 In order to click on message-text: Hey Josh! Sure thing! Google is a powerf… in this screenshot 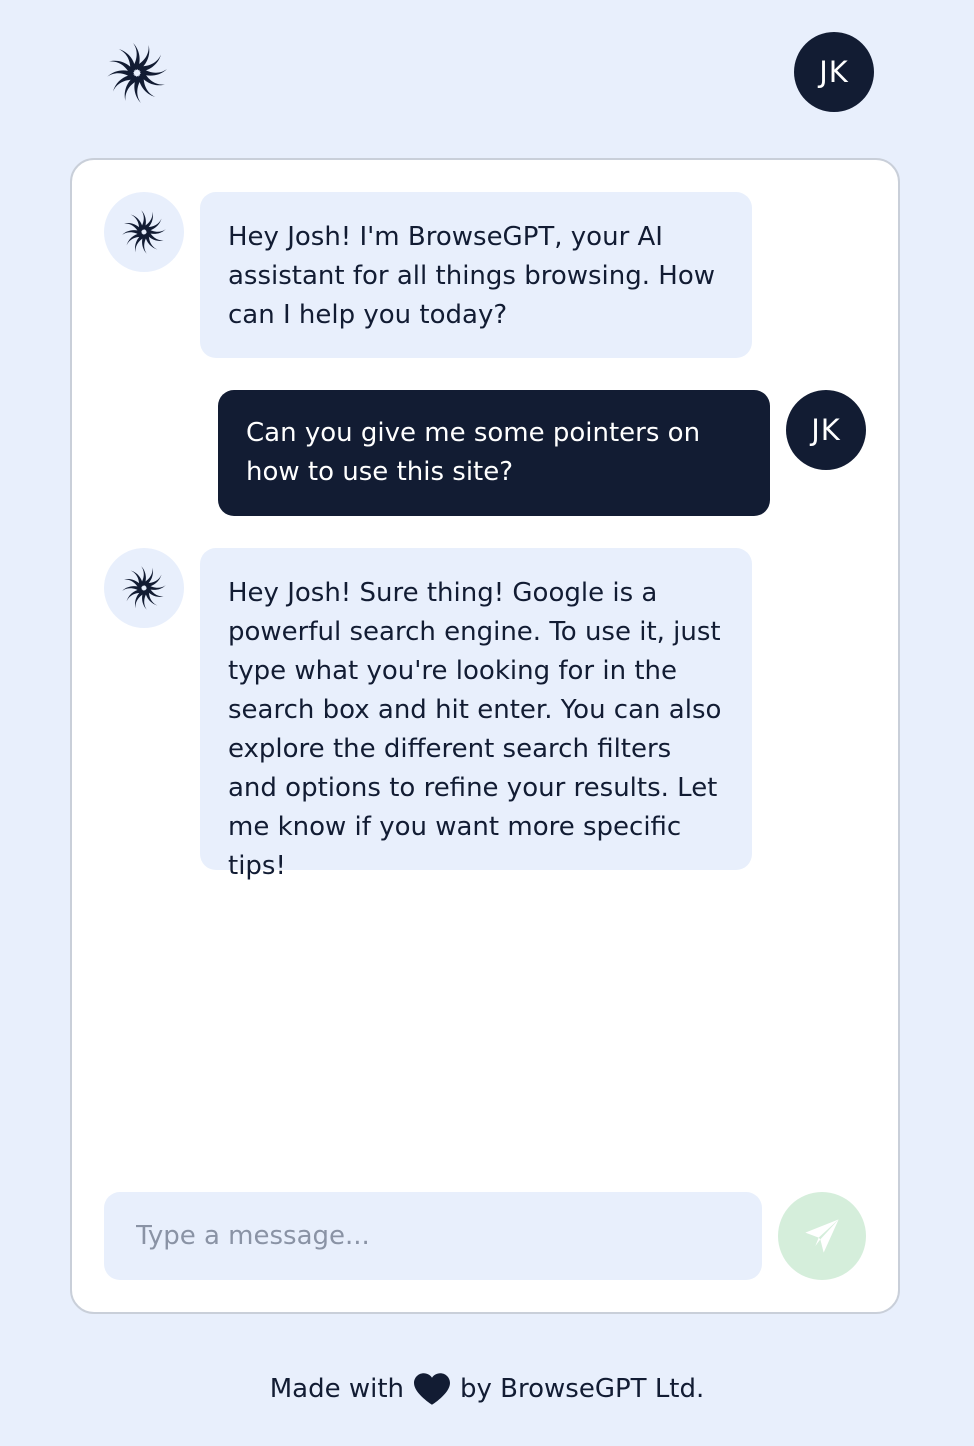, I will do `click(475, 729)`.